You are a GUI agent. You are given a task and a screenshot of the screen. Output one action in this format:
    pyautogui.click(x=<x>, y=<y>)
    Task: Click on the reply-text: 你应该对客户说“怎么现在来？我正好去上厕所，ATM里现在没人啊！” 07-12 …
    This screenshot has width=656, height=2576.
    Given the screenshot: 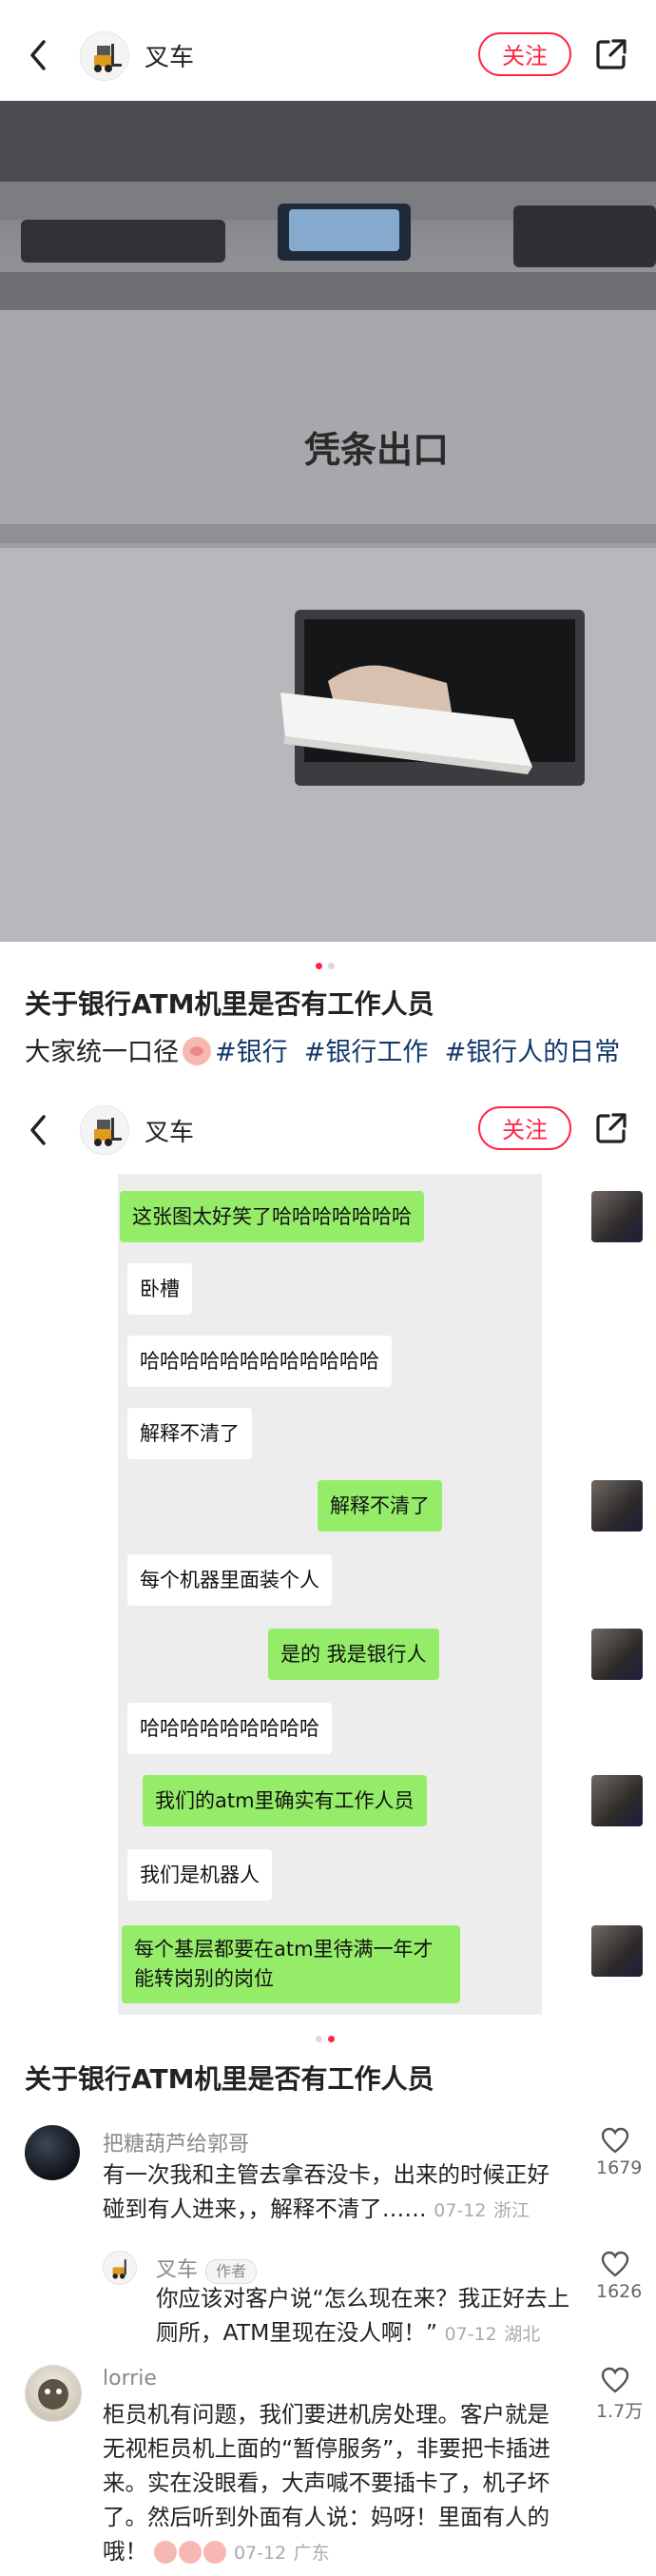 What is the action you would take?
    pyautogui.click(x=365, y=2316)
    